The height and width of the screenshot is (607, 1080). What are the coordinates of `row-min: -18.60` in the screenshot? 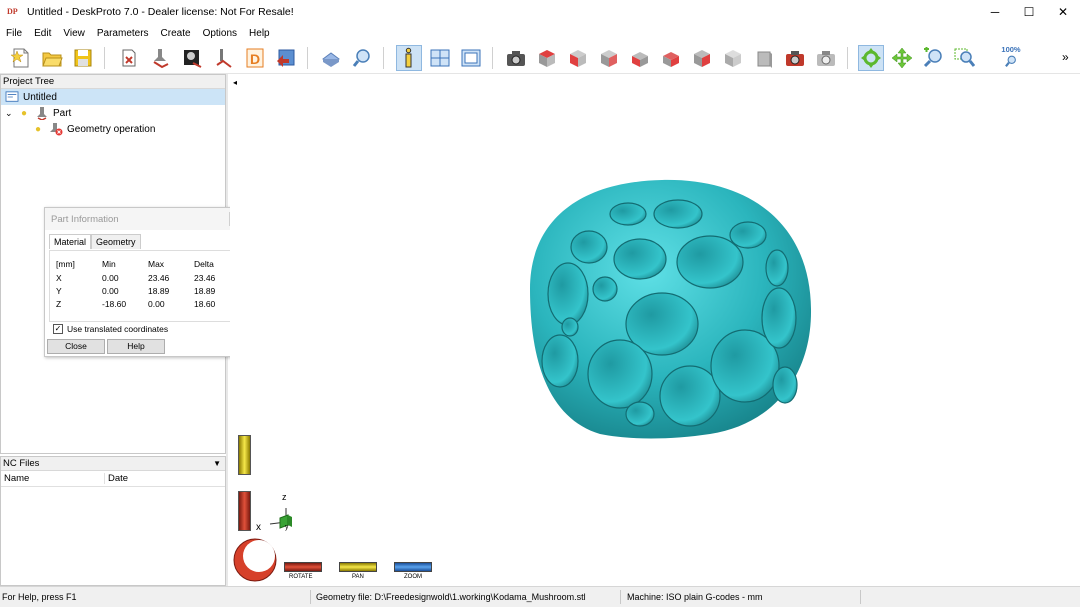 It's located at (114, 304).